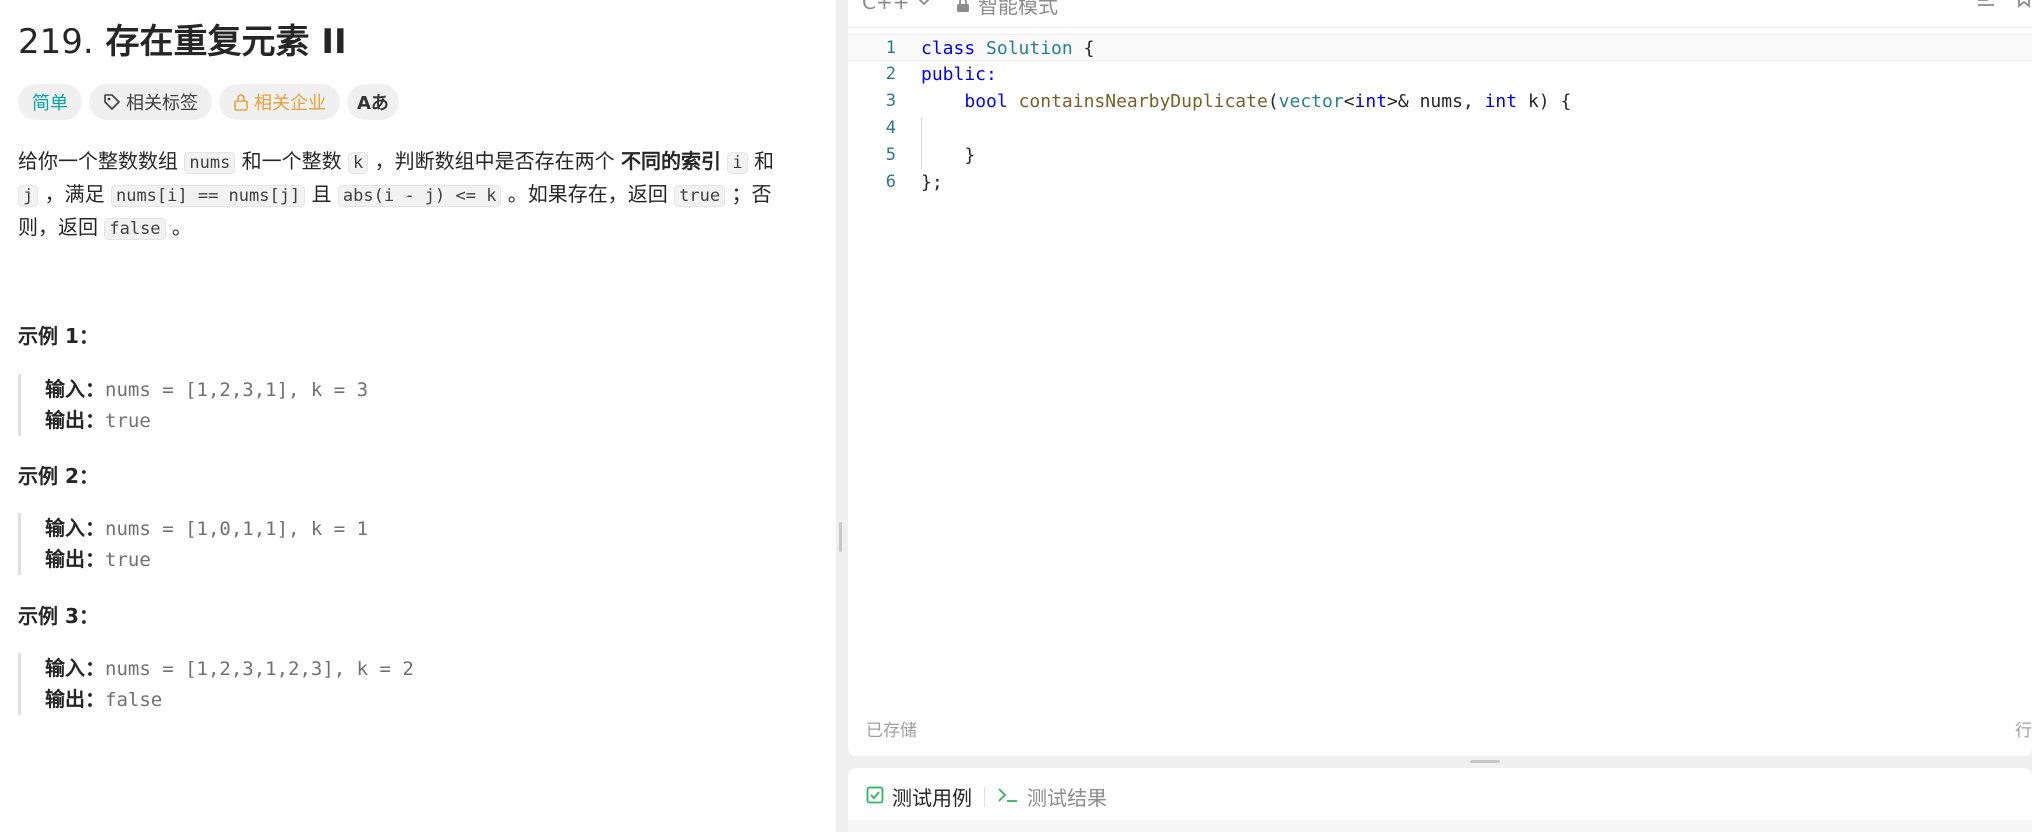 This screenshot has width=2032, height=832. Describe the element at coordinates (58, 616) in the screenshot. I see `example-title: 示例 3：` at that location.